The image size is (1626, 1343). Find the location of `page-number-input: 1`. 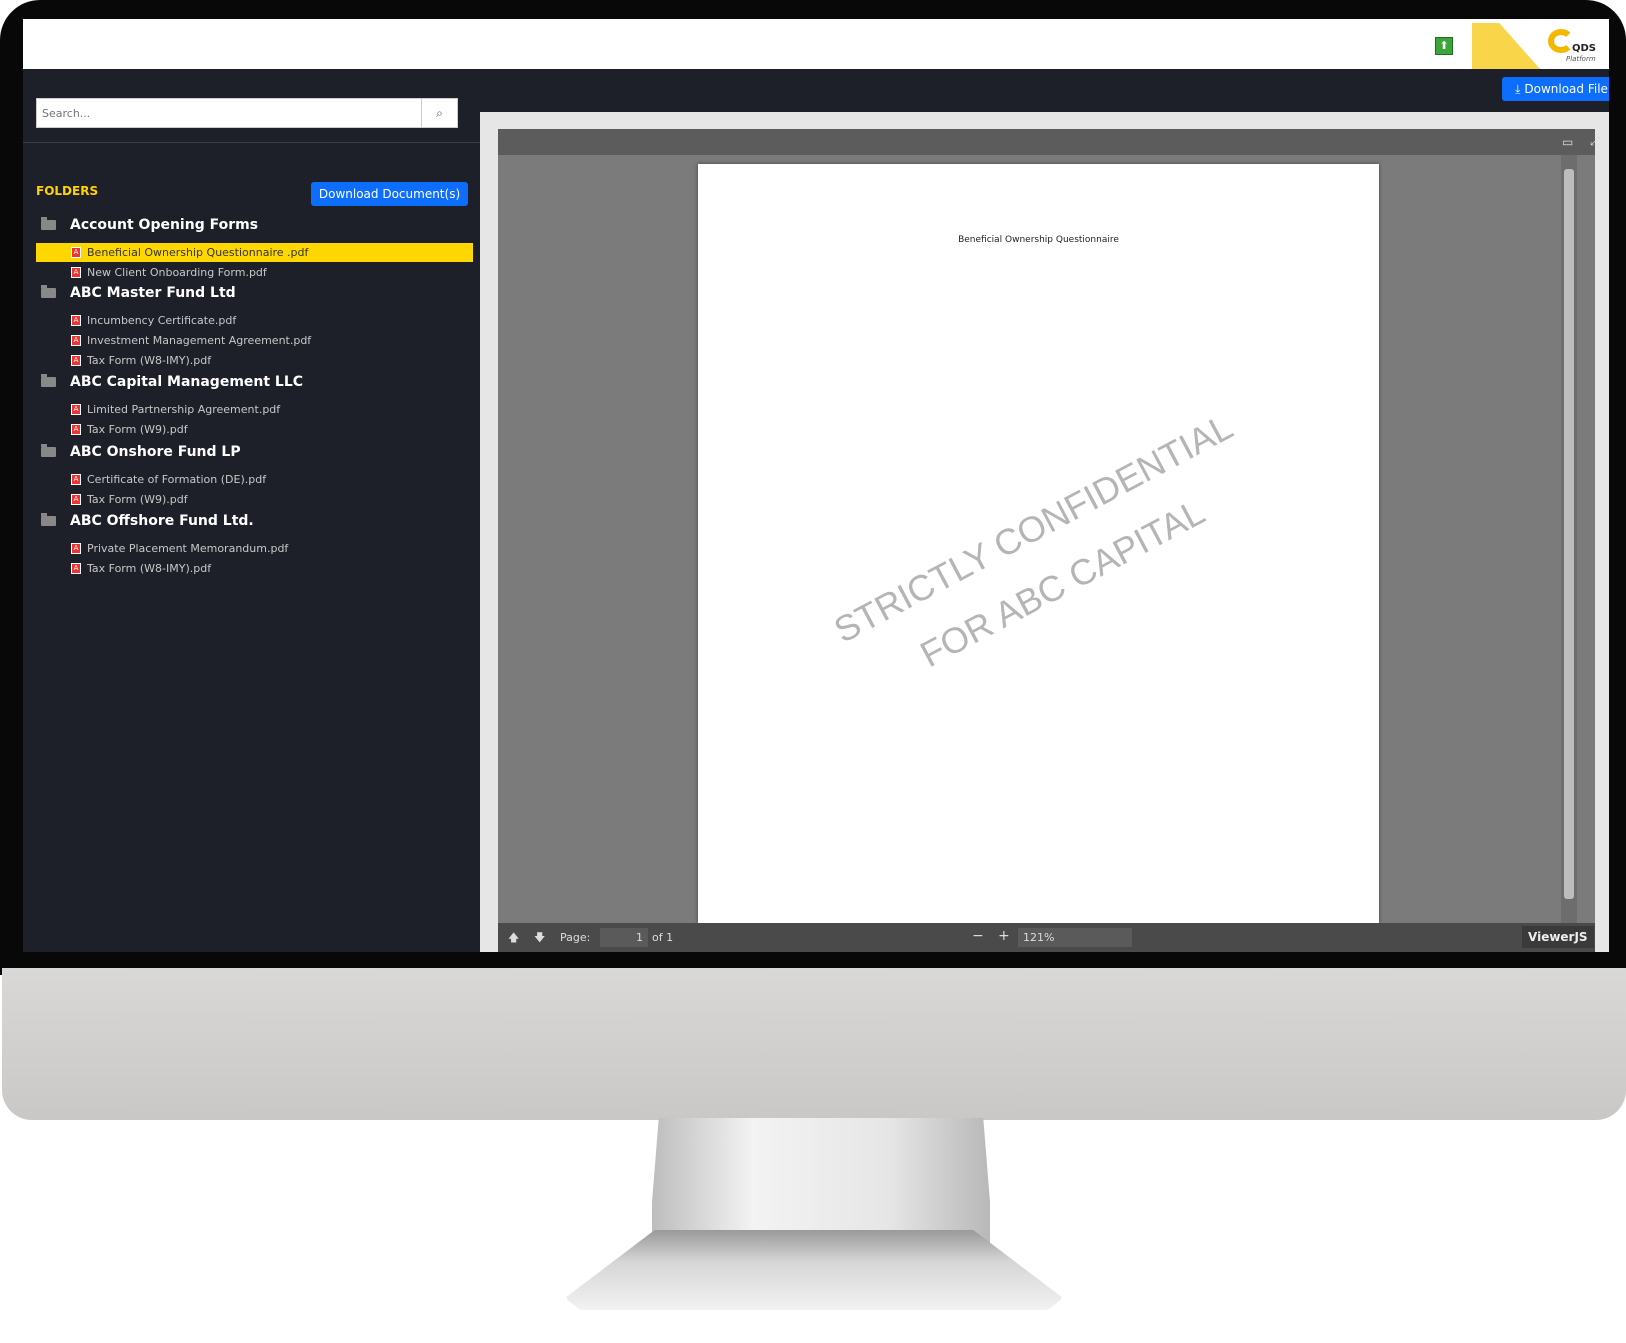

page-number-input: 1 is located at coordinates (624, 937).